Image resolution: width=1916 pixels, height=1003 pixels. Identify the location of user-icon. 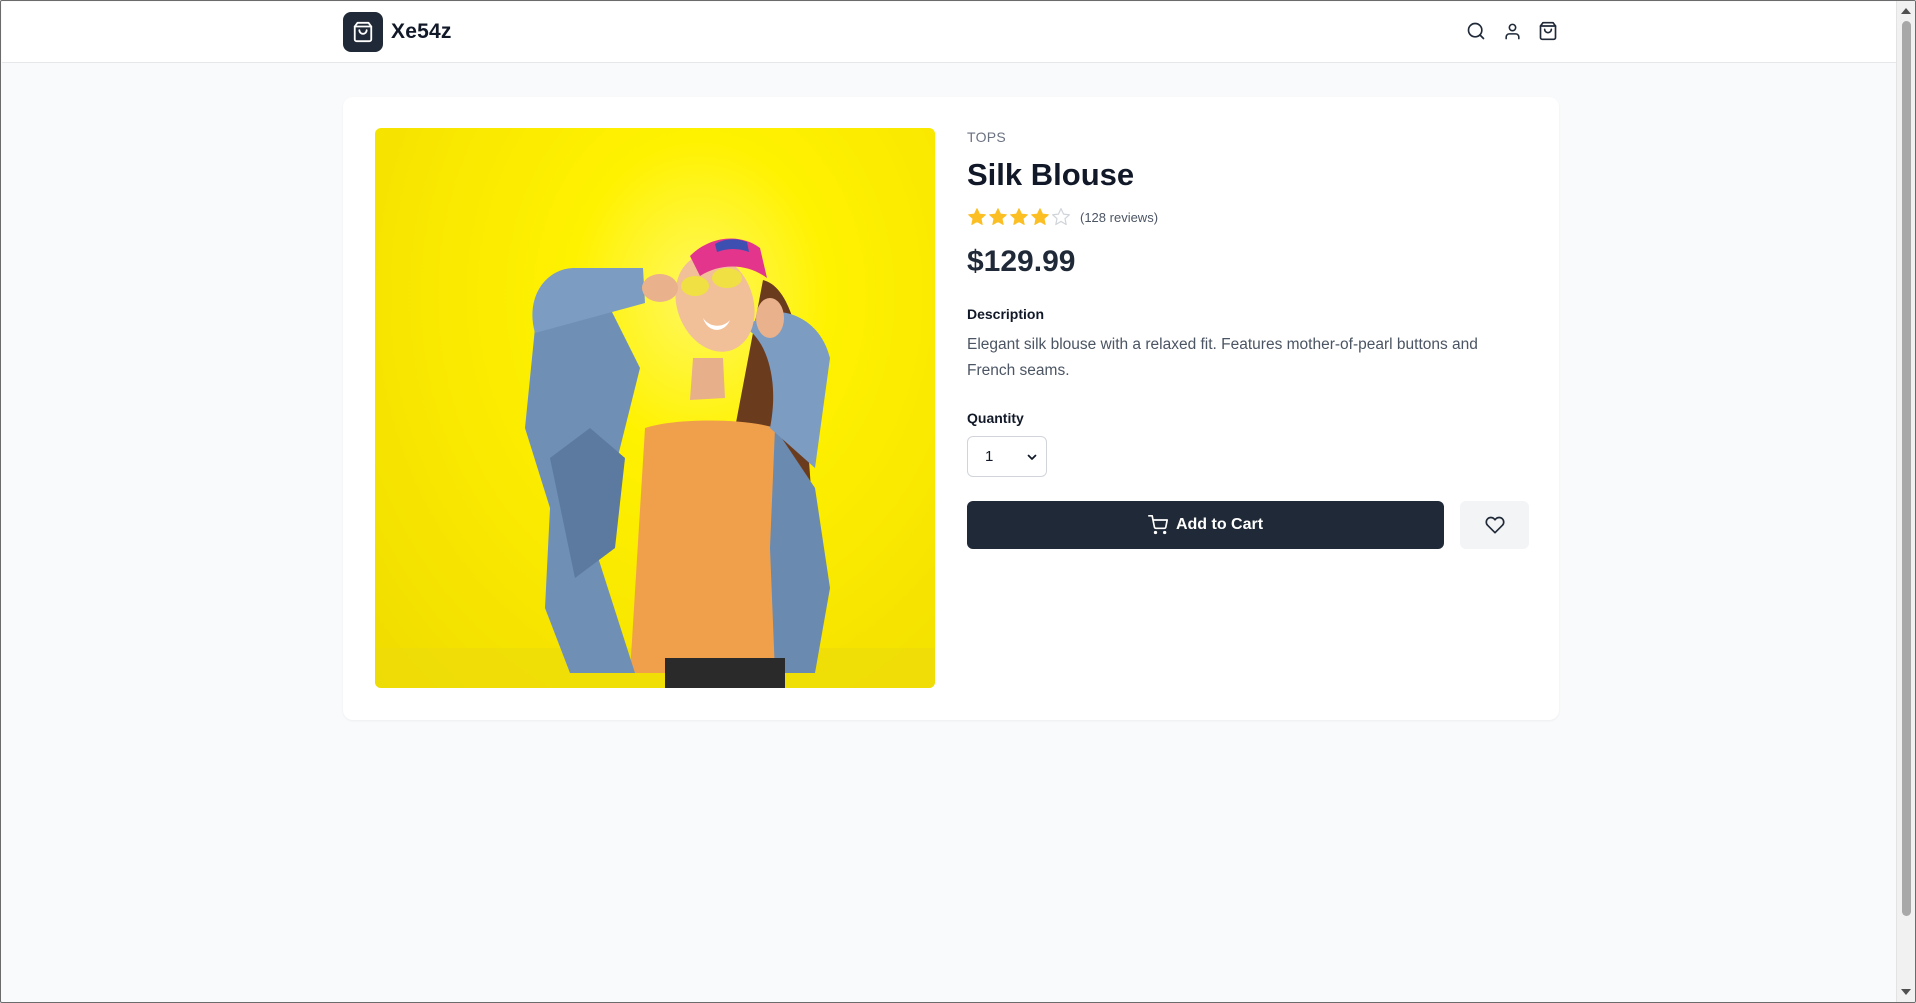
(1512, 31).